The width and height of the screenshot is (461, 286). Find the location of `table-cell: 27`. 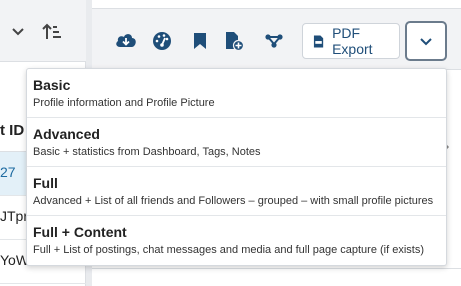

table-cell: 27 is located at coordinates (8, 172).